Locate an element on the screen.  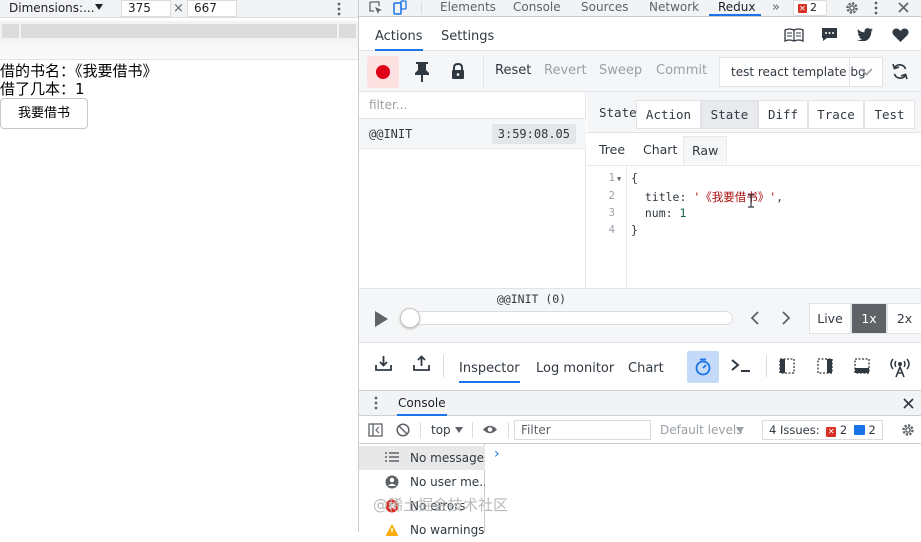
tab-state: State is located at coordinates (729, 114).